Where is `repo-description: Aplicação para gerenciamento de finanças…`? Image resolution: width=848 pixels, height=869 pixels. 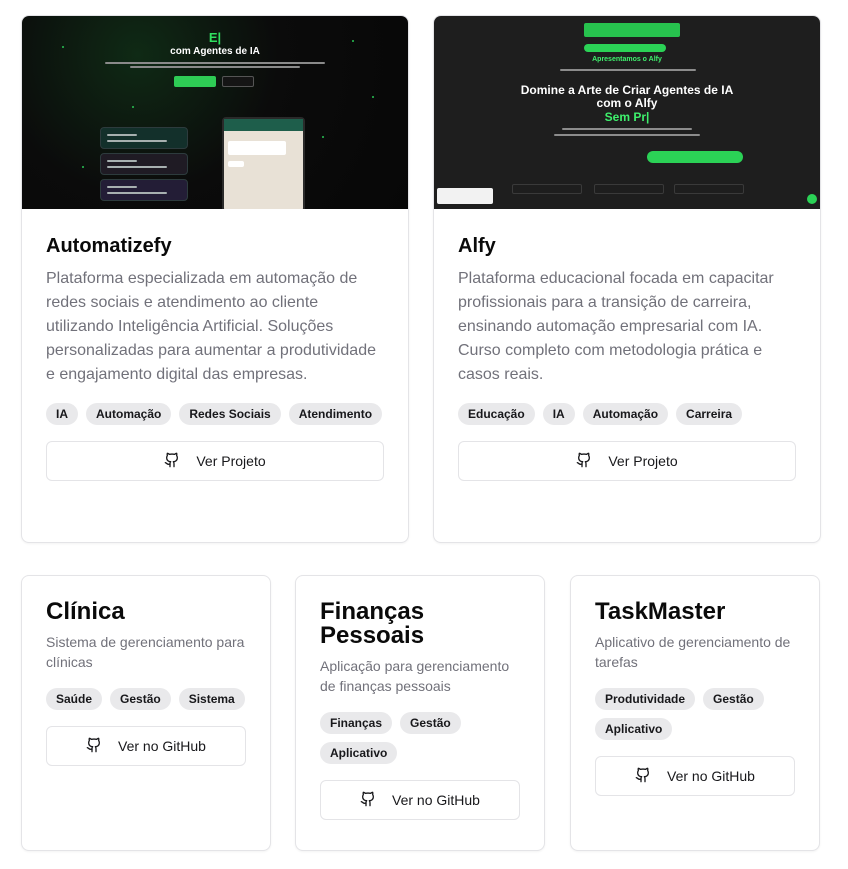
repo-description: Aplicação para gerenciamento de finanças… is located at coordinates (415, 676).